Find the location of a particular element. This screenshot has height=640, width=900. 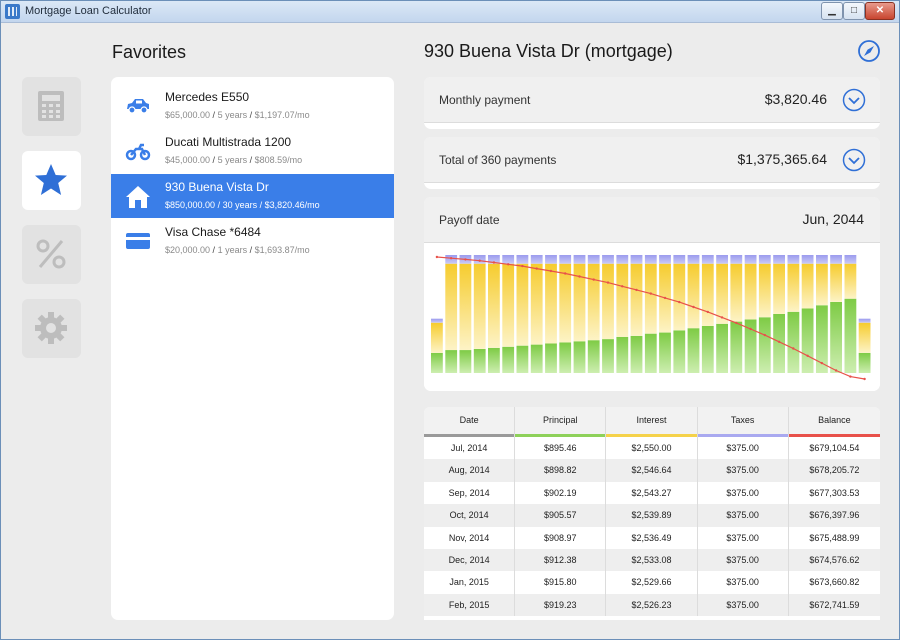

nav-percent is located at coordinates (51, 254).